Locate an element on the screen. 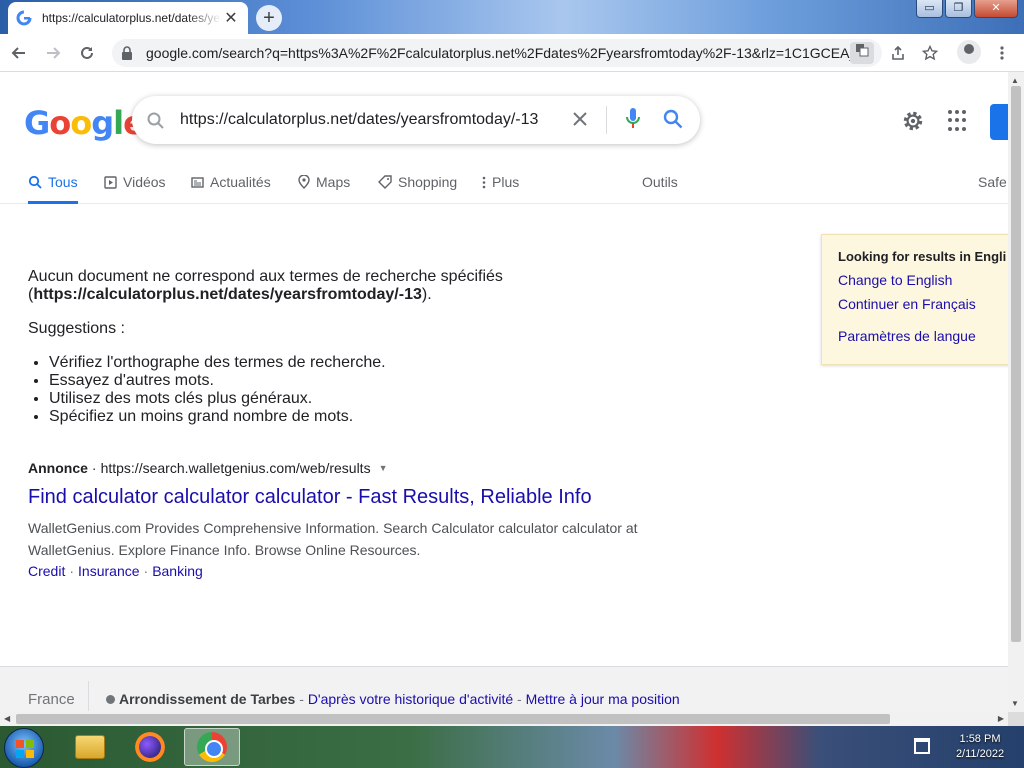  horizontal-scroll-thumb is located at coordinates (453, 719).